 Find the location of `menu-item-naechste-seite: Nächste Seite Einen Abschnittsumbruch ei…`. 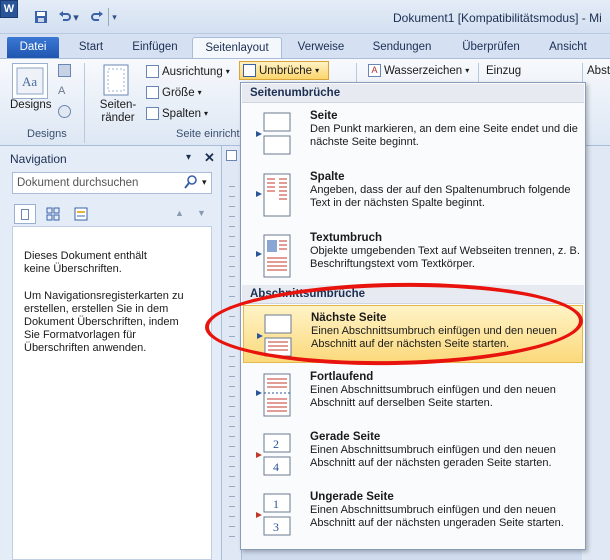

menu-item-naechste-seite: Nächste Seite Einen Abschnittsumbruch ei… is located at coordinates (413, 334).